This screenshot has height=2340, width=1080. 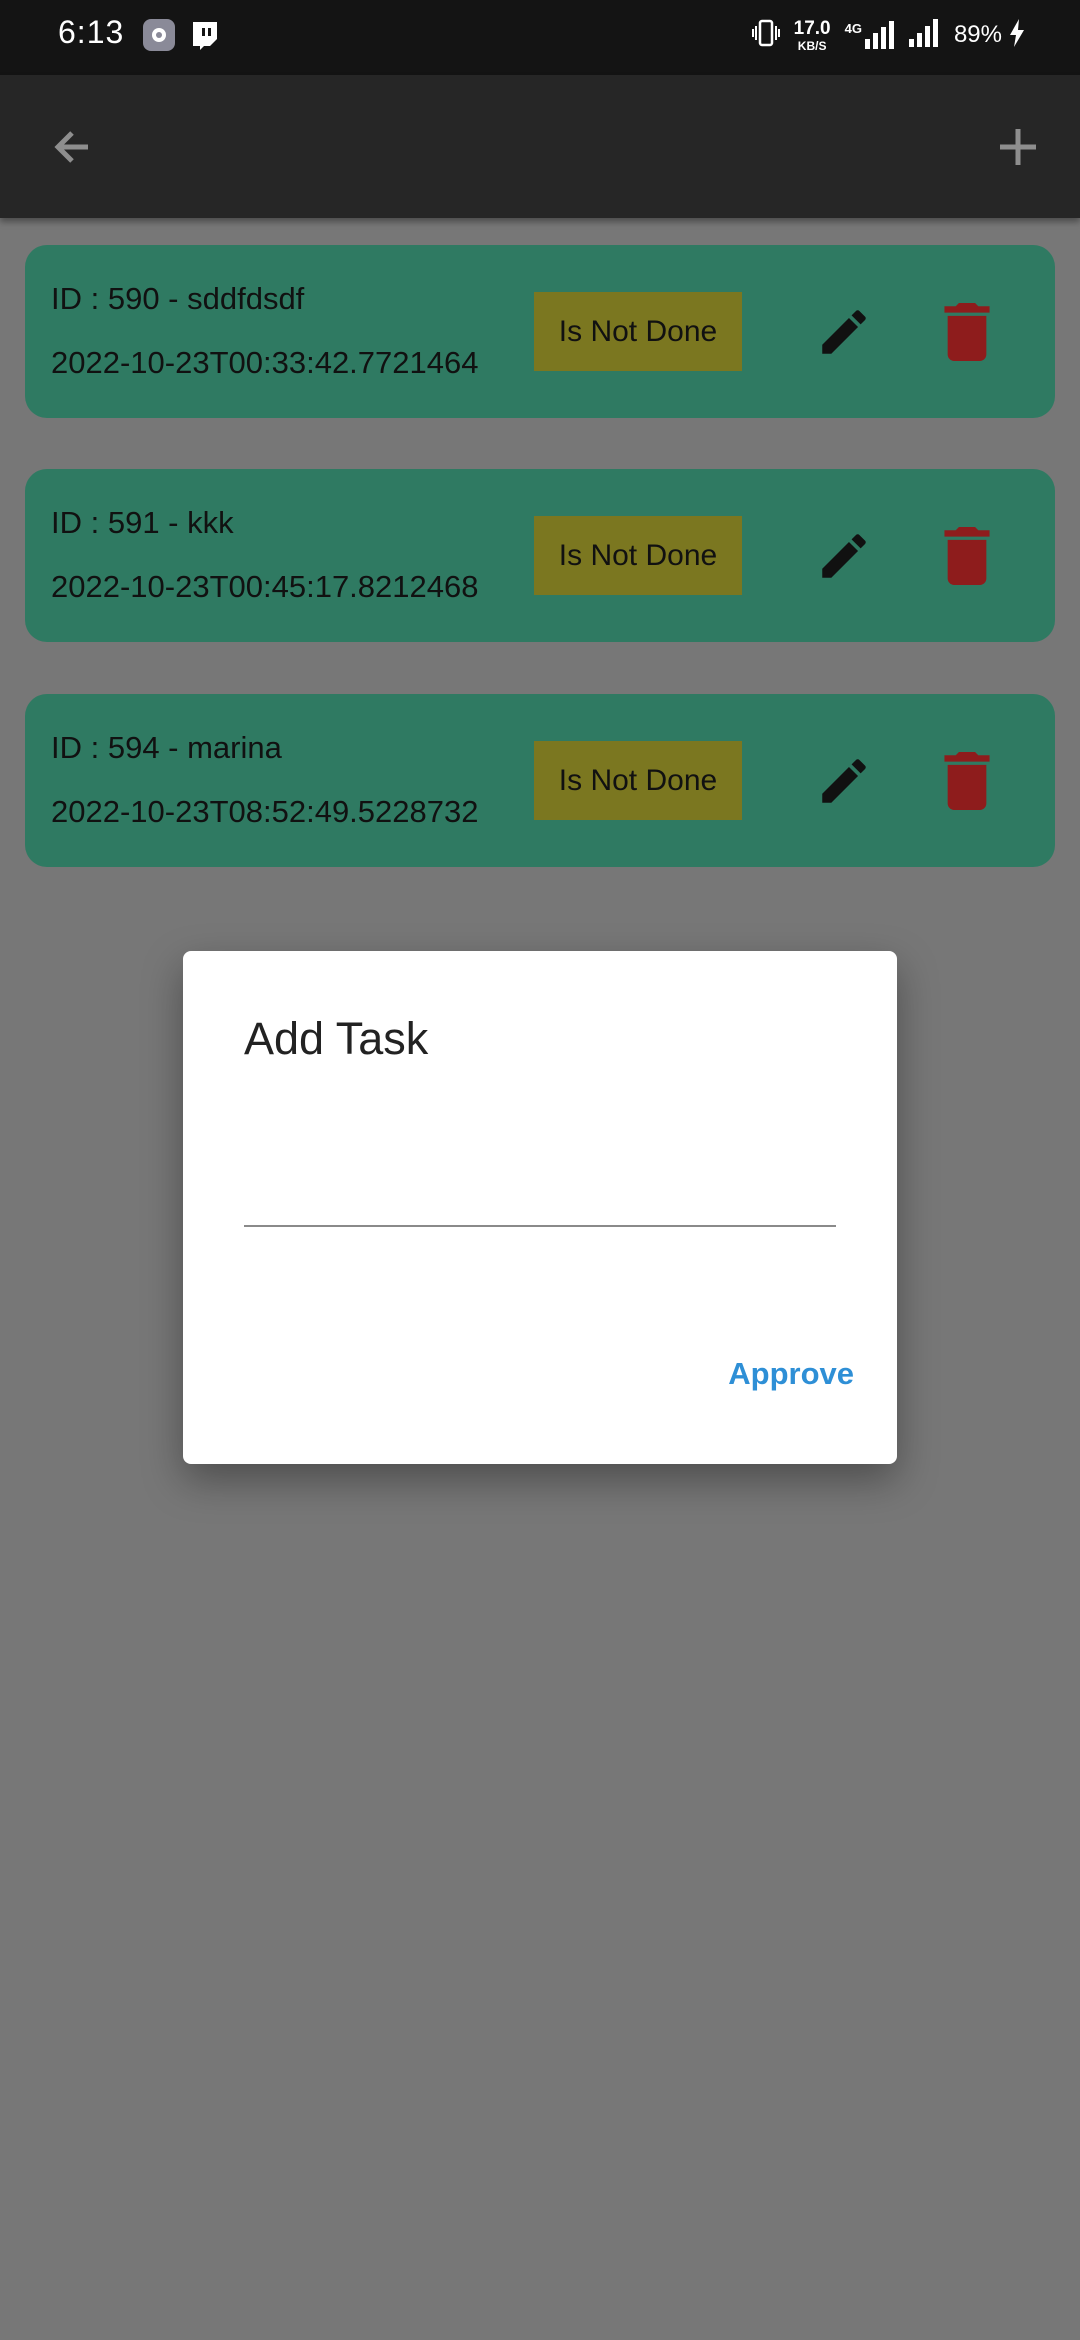 I want to click on network-type: 4G, so click(x=853, y=28).